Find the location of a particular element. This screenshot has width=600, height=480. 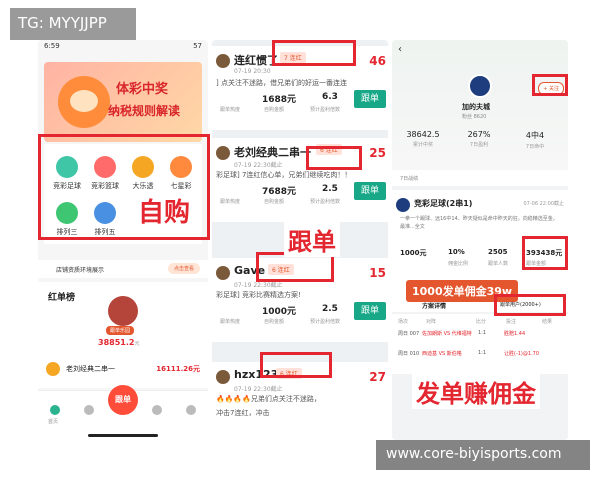

red-ranking: 红单榜 跟单乐园 38851.2元 is located at coordinates (123, 321).